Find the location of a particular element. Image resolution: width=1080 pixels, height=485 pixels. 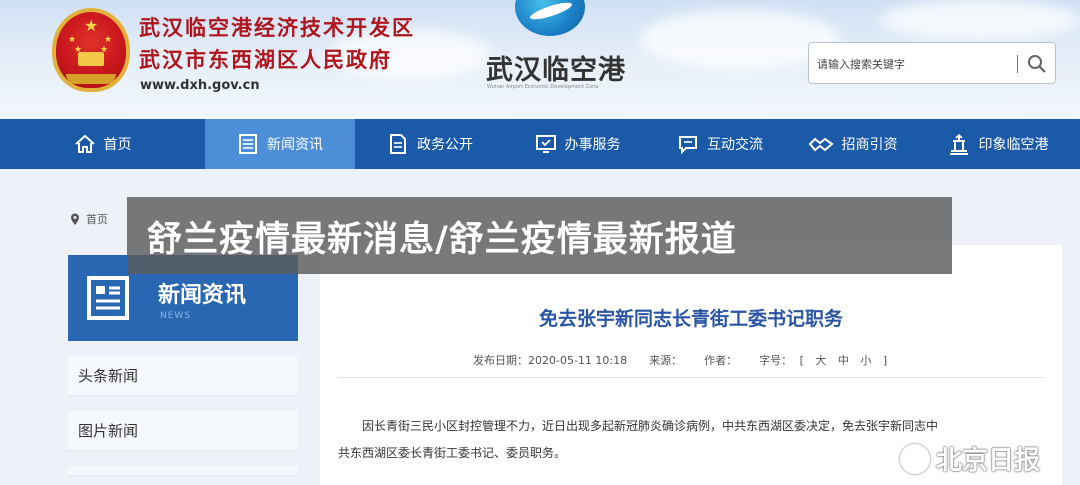

chat-icon is located at coordinates (688, 145).